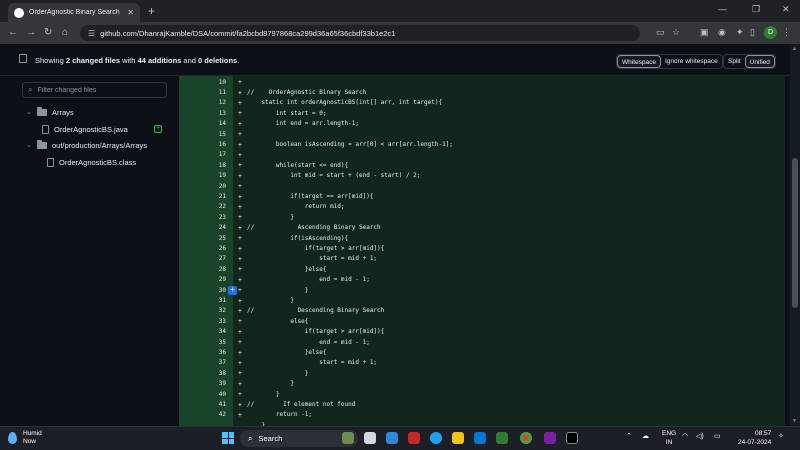  I want to click on battery-icon: ▭, so click(717, 436).